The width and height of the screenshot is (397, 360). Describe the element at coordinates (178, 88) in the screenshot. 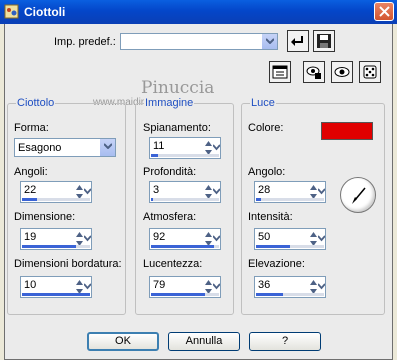

I see `watermark-name: Pinuccia` at that location.